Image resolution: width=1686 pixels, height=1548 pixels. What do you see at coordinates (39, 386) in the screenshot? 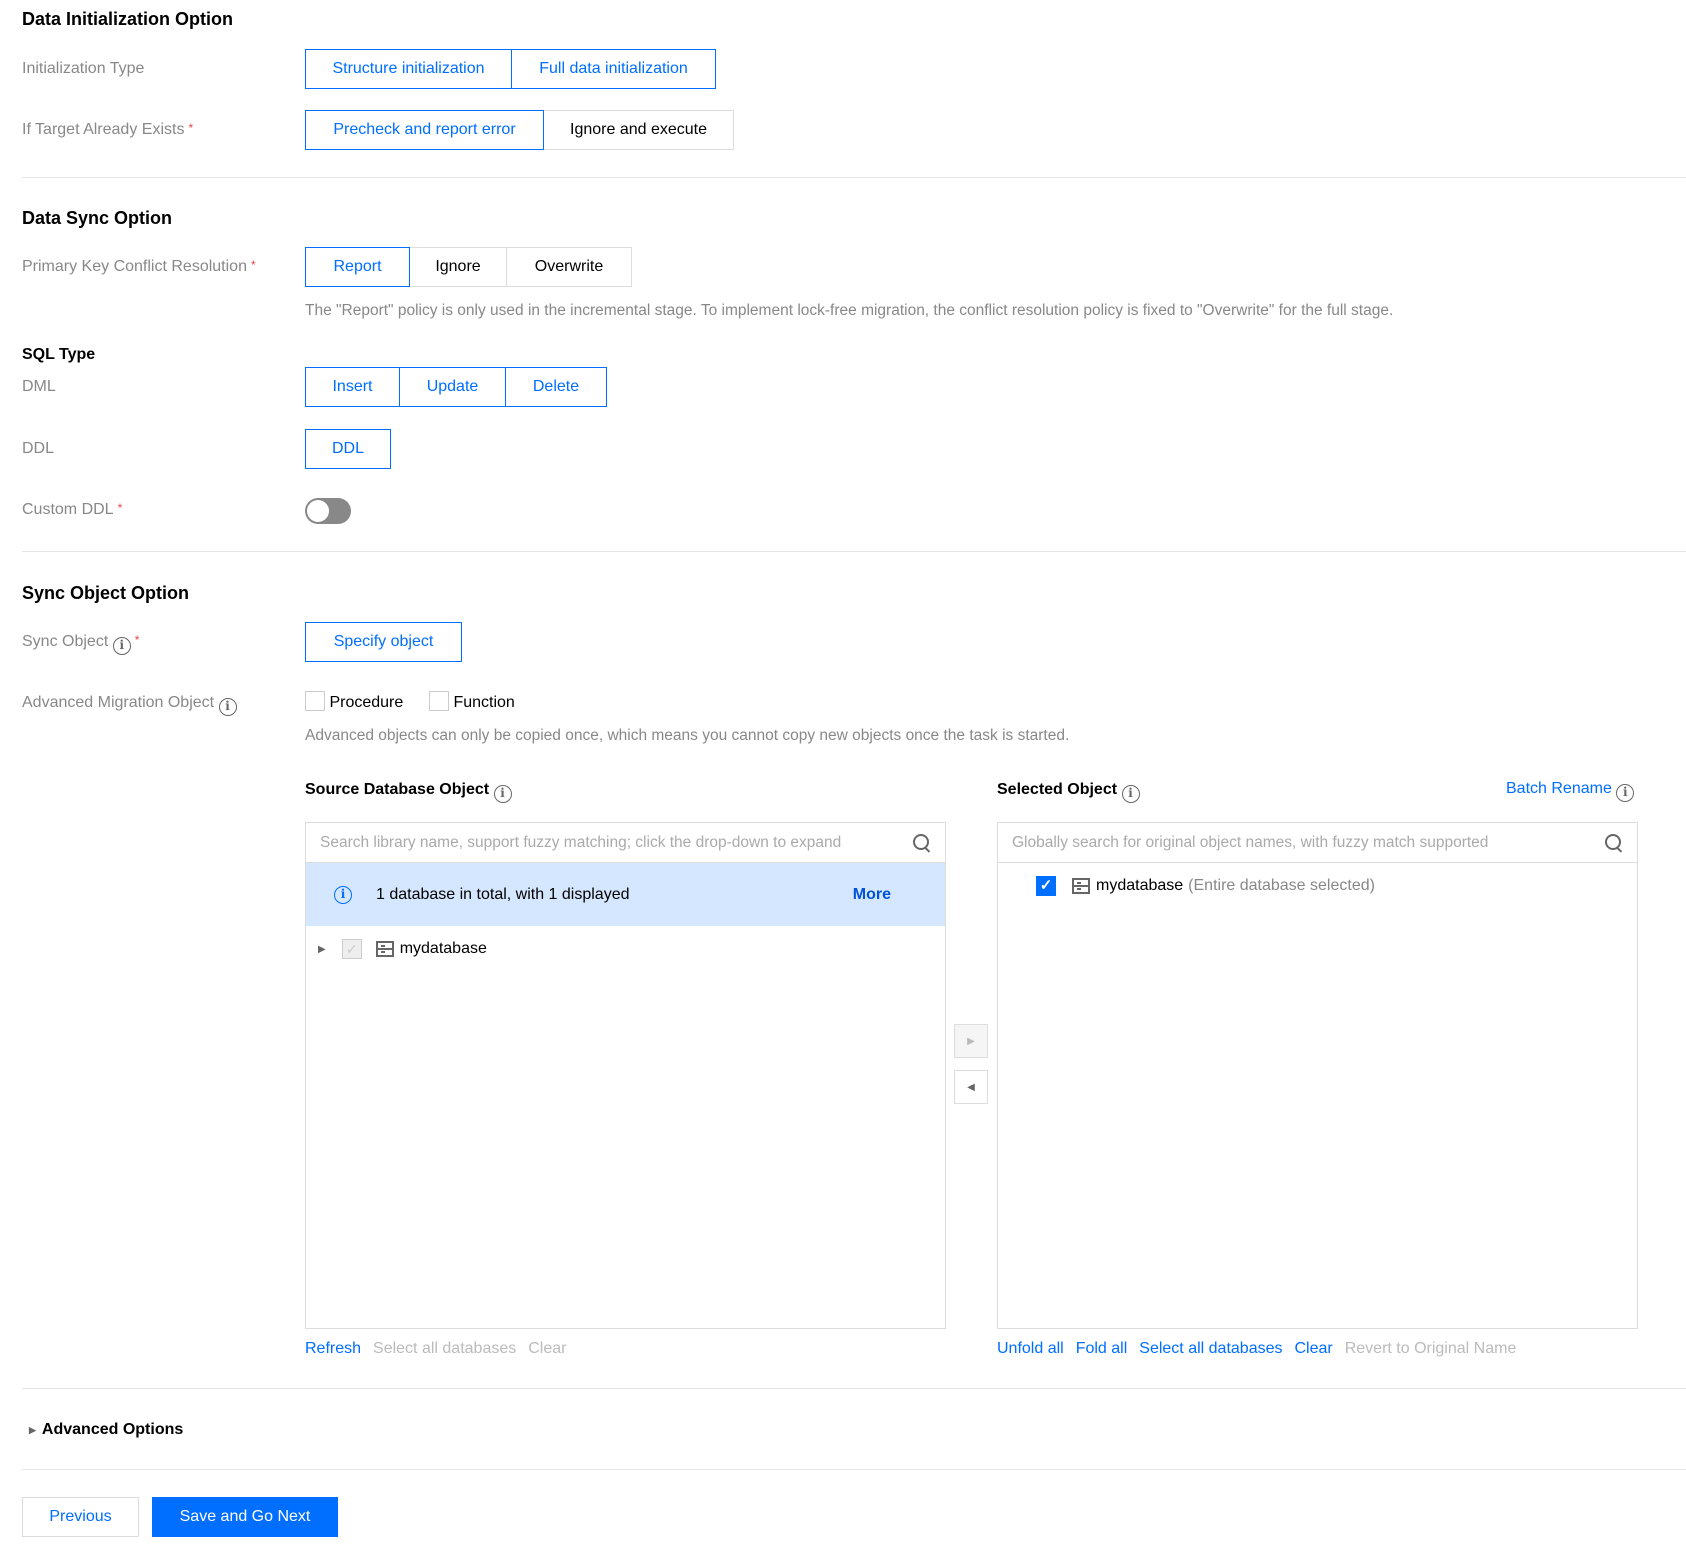
I see `dml-label: DML` at bounding box center [39, 386].